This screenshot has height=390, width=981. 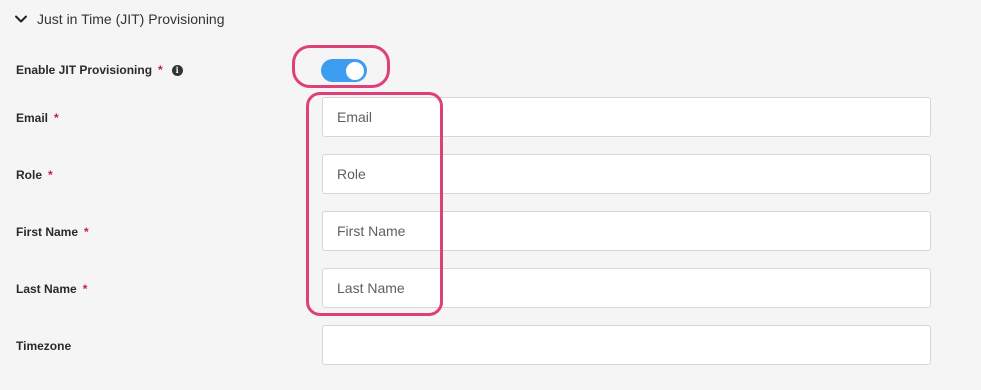 I want to click on email-field, so click(x=626, y=117).